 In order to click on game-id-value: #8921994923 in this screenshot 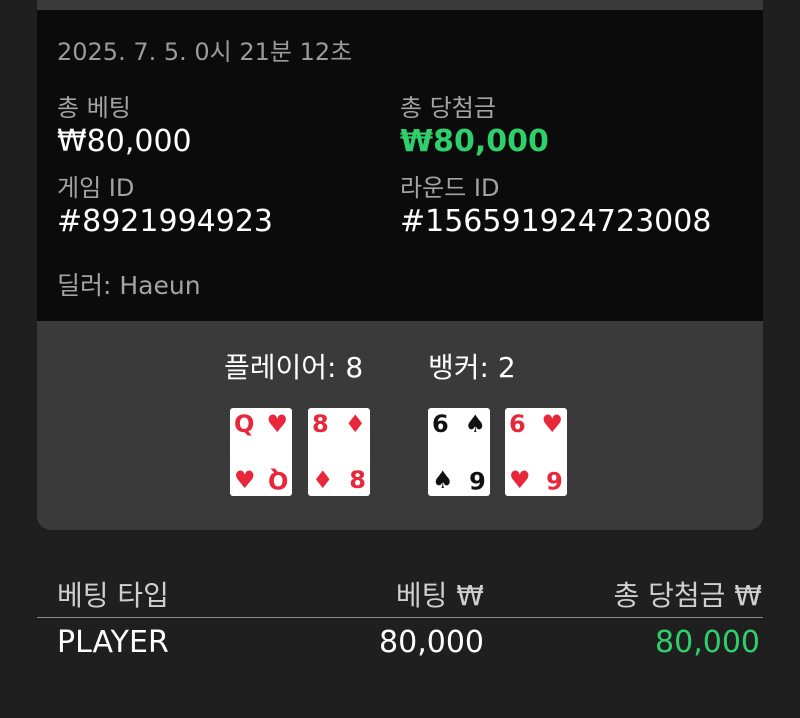, I will do `click(165, 221)`.